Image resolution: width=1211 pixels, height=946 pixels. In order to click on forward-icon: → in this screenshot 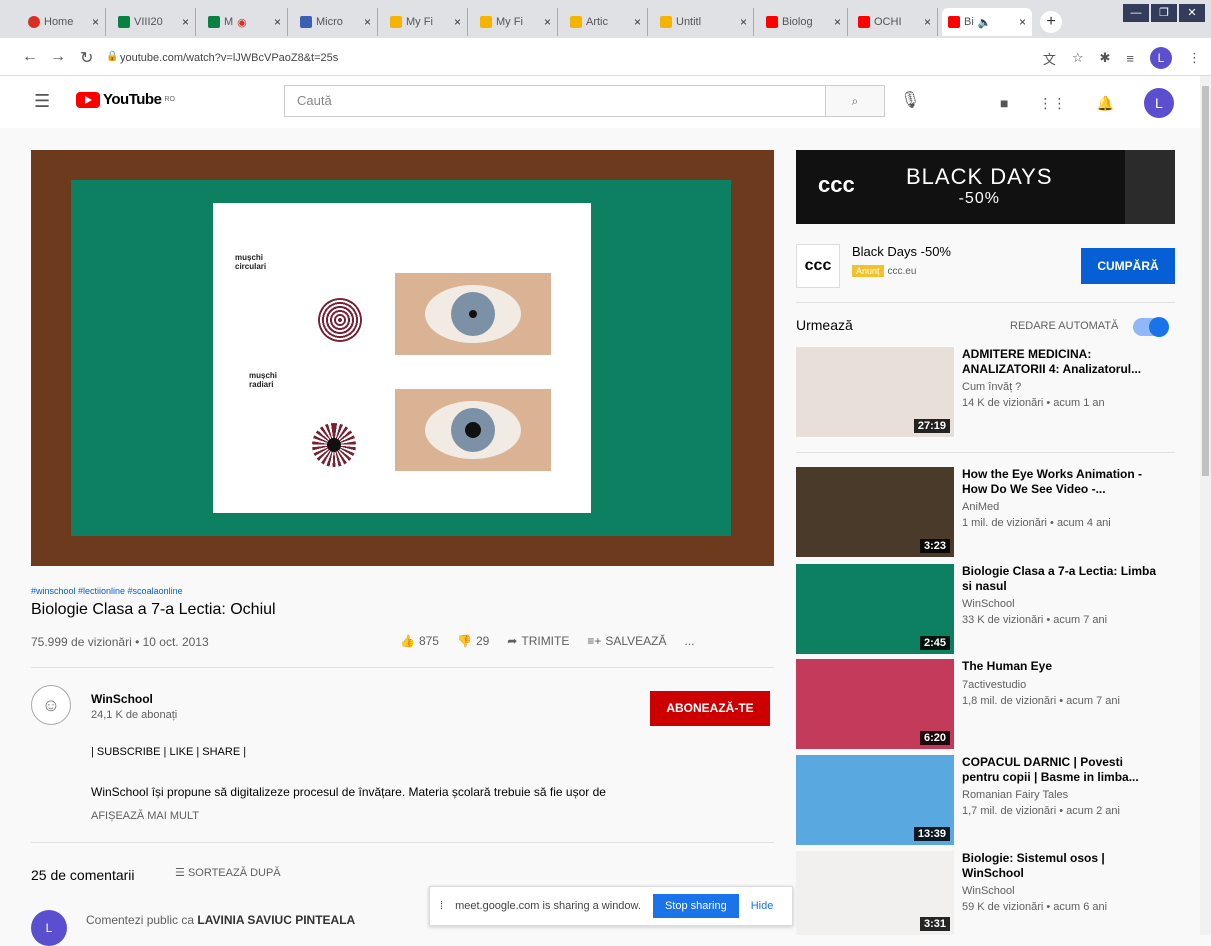, I will do `click(58, 57)`.